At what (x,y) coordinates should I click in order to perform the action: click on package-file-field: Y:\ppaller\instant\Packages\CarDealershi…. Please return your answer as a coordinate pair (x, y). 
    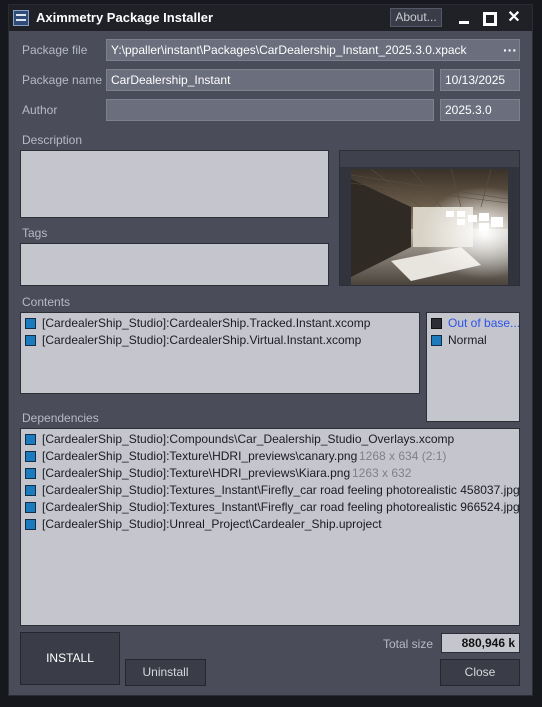
    Looking at the image, I should click on (313, 50).